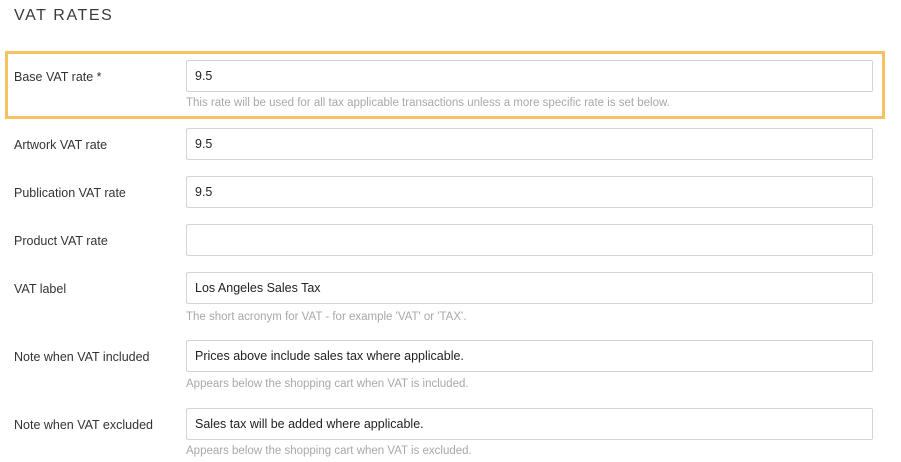 Image resolution: width=901 pixels, height=462 pixels. I want to click on vat-label-label: VAT label, so click(40, 289).